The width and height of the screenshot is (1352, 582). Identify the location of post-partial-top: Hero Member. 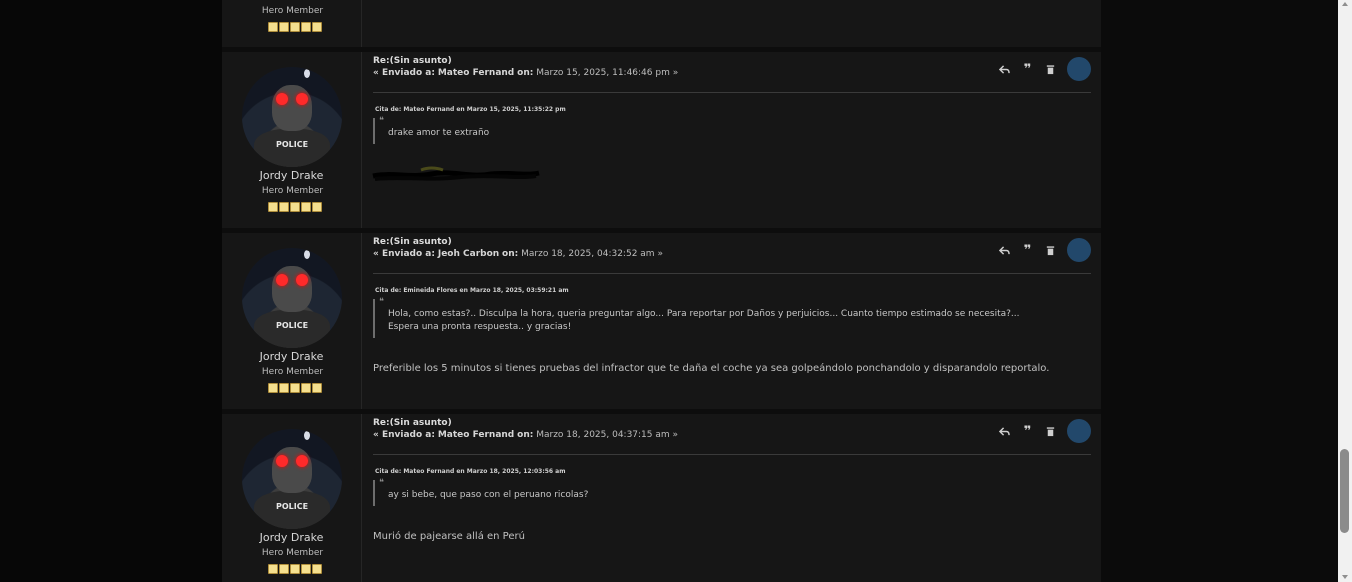
(661, 23).